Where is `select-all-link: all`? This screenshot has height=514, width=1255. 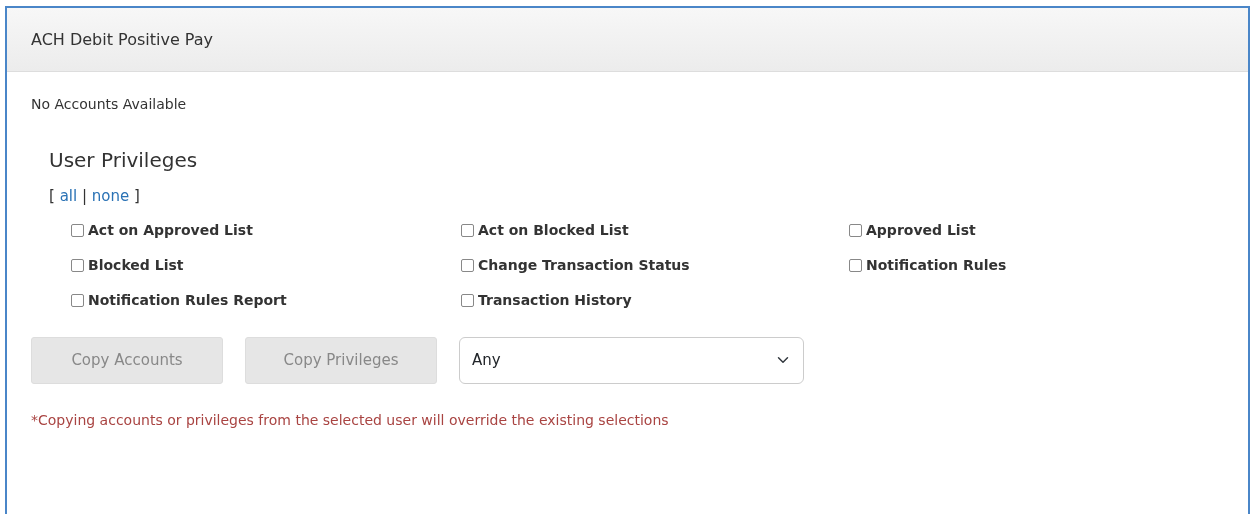
select-all-link: all is located at coordinates (68, 196).